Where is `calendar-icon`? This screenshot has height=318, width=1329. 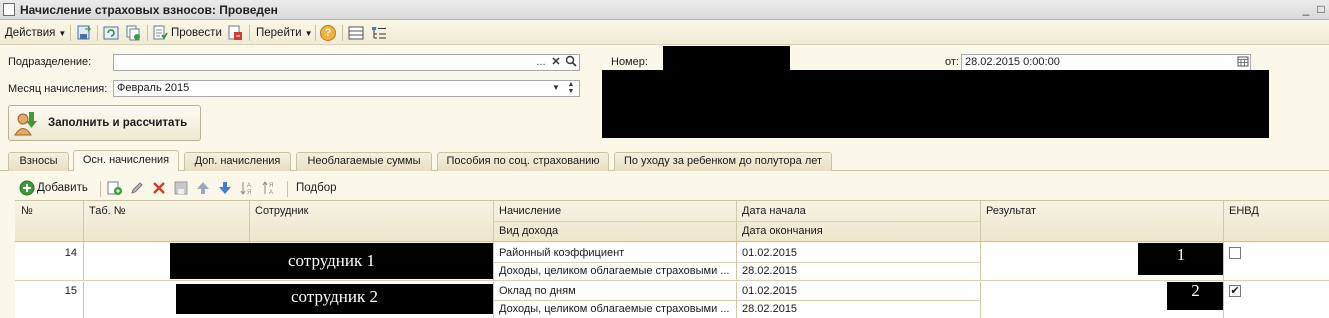
calendar-icon is located at coordinates (1243, 62).